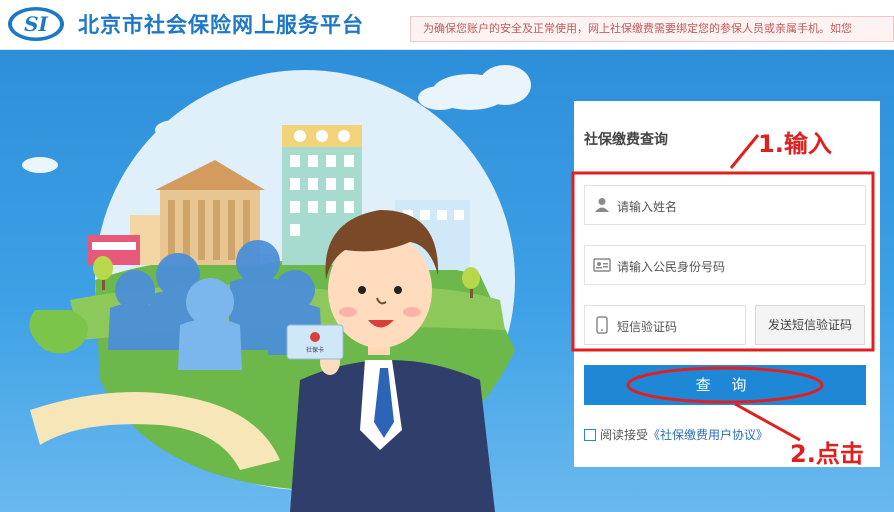 Image resolution: width=894 pixels, height=512 pixels. I want to click on query-button: 查 询, so click(725, 385).